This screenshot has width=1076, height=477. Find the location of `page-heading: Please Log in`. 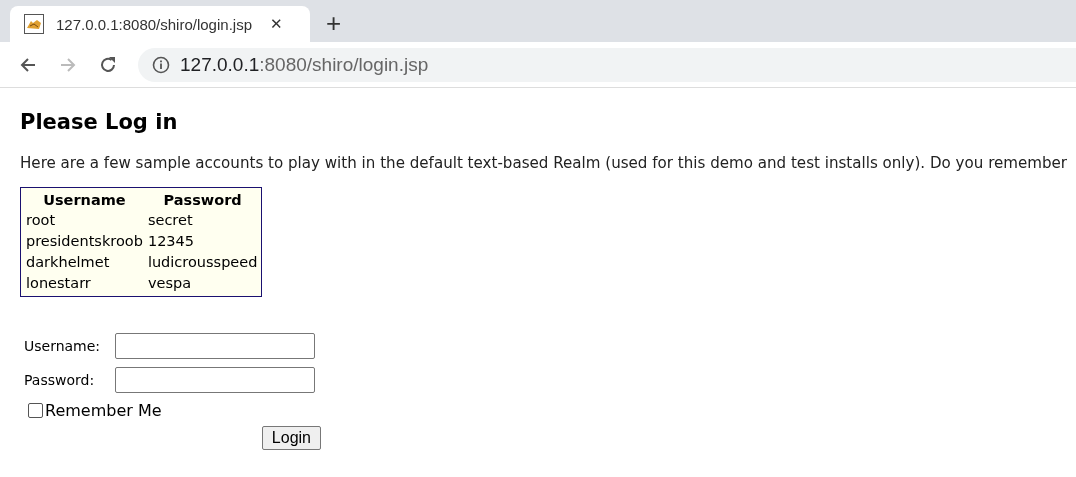

page-heading: Please Log in is located at coordinates (99, 122).